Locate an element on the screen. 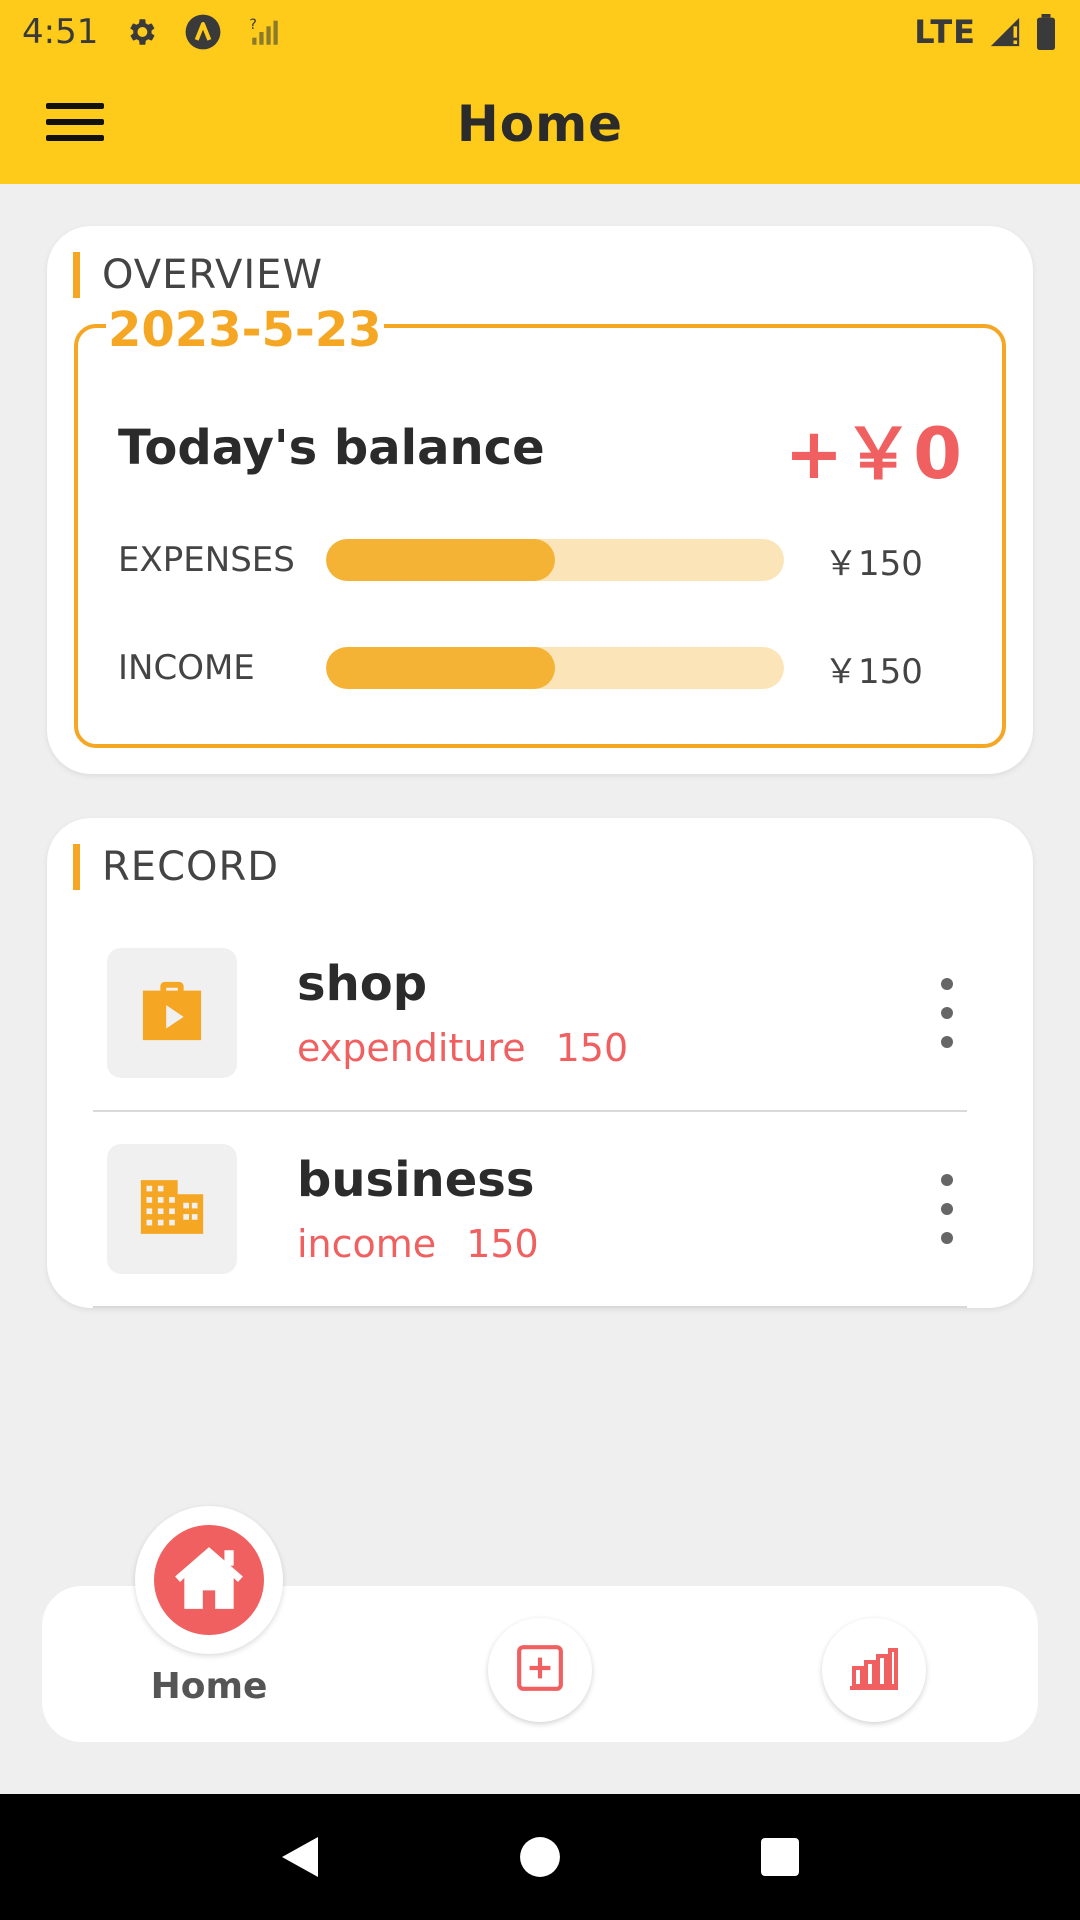 The height and width of the screenshot is (1920, 1080). expenses-progress-fill is located at coordinates (440, 560).